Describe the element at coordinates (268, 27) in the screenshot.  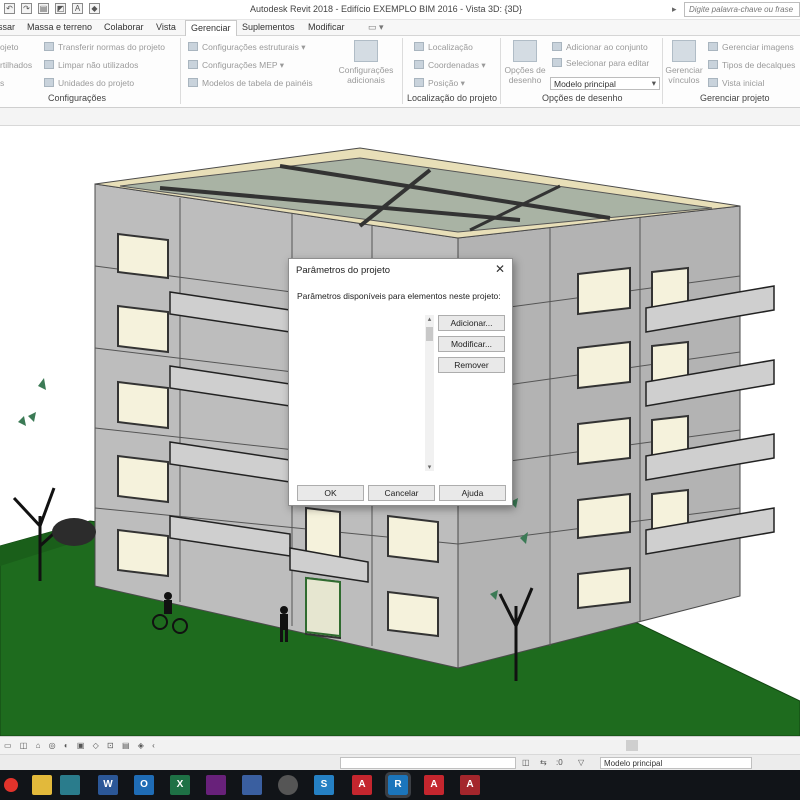
I see `tab-suplementos: Suplementos` at that location.